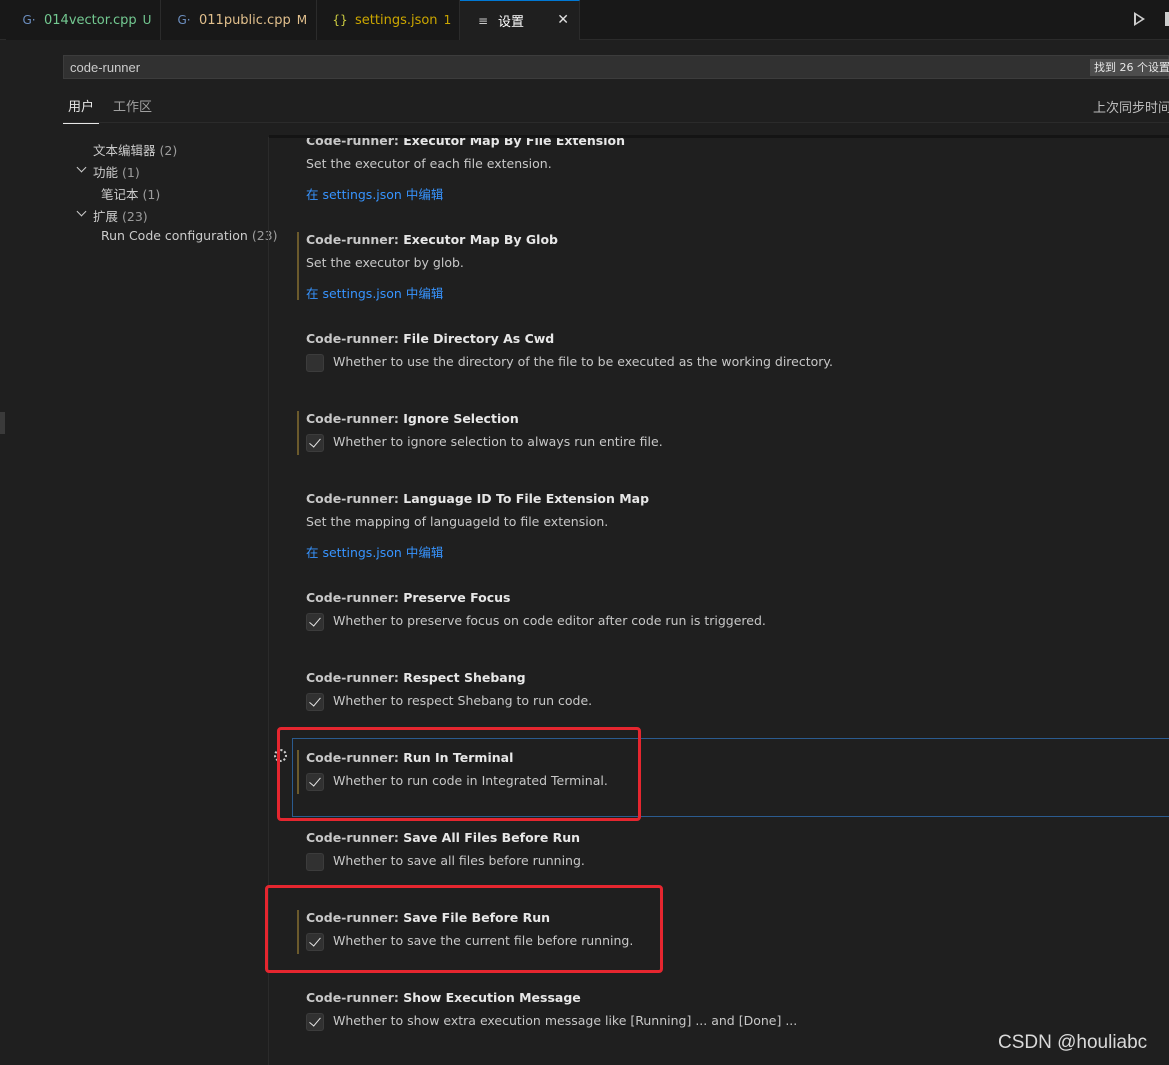 The width and height of the screenshot is (1169, 1065). What do you see at coordinates (340, 20) in the screenshot?
I see `json-file-icon: {}` at bounding box center [340, 20].